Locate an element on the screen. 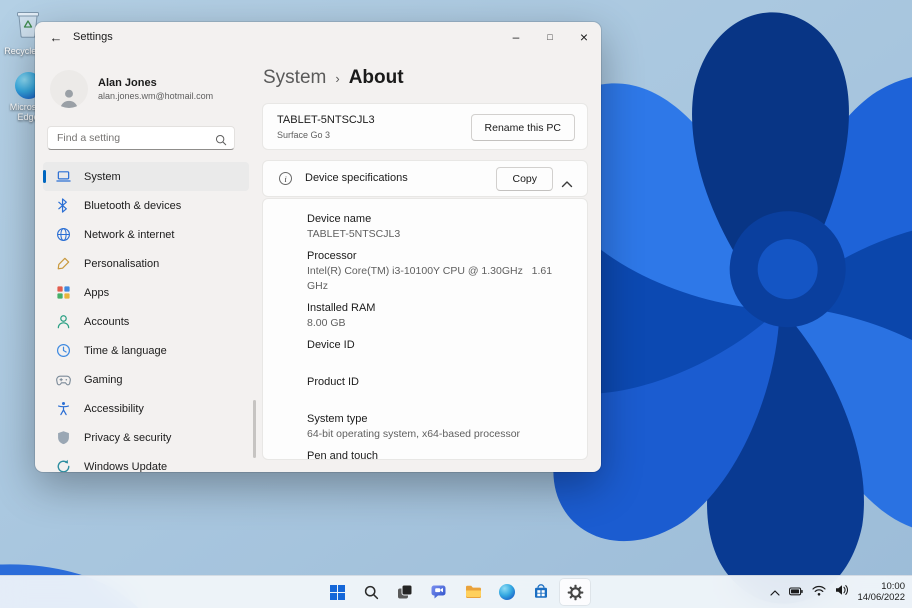 This screenshot has height=608, width=912. sidebar-item-network-internet: Network & internet is located at coordinates (146, 234).